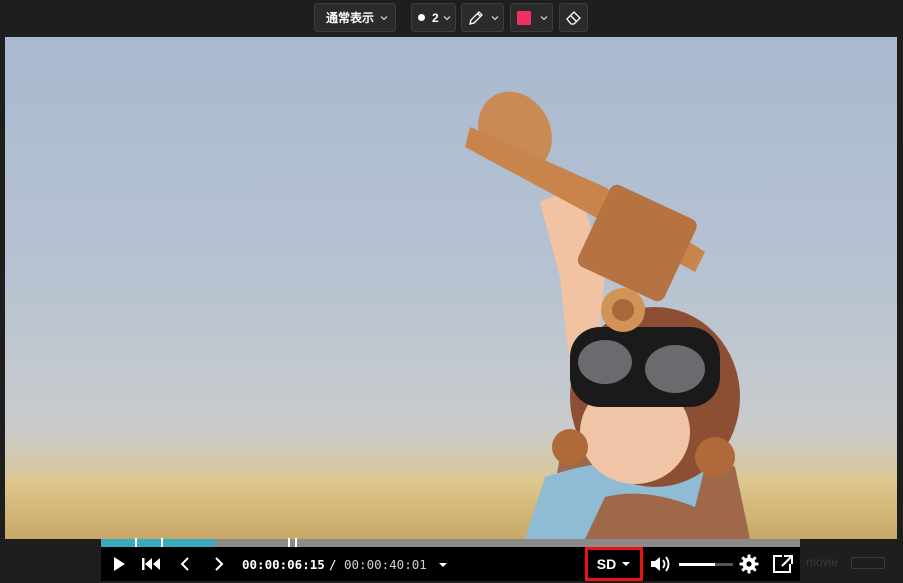  I want to click on pen-tool-dropdown, so click(482, 17).